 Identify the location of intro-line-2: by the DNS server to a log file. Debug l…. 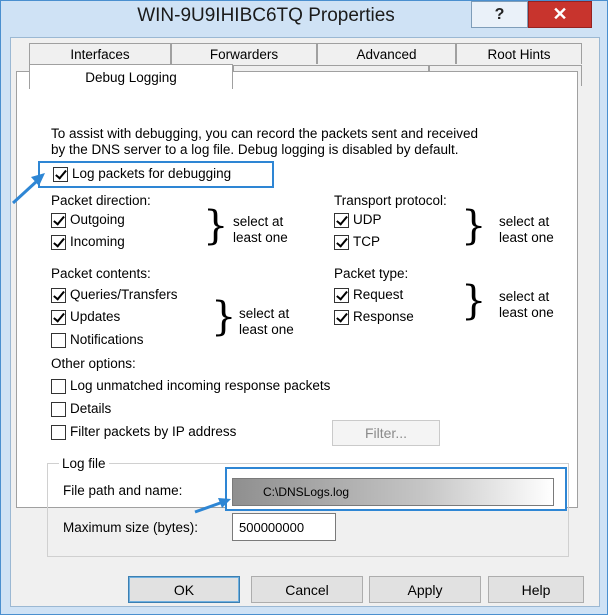
(255, 149).